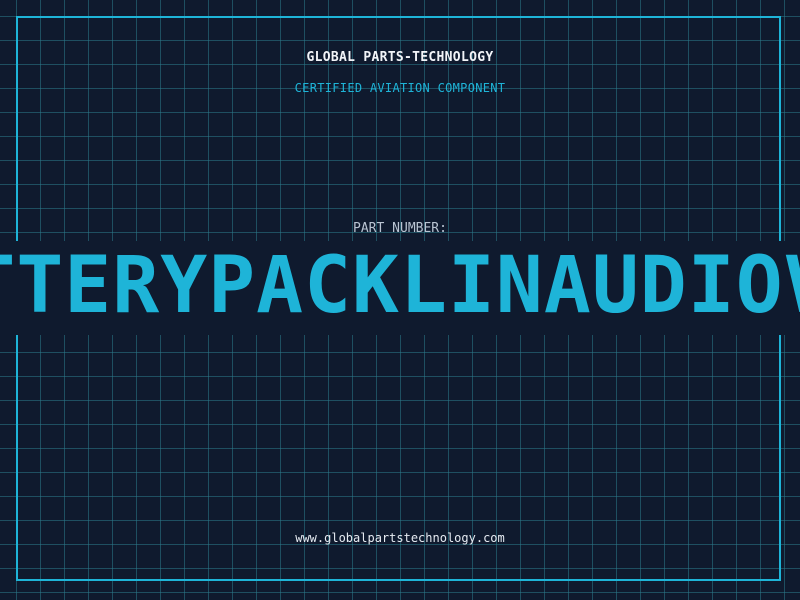  What do you see at coordinates (400, 57) in the screenshot?
I see `company-name: GLOBAL PARTS-TECHNOLOGY` at bounding box center [400, 57].